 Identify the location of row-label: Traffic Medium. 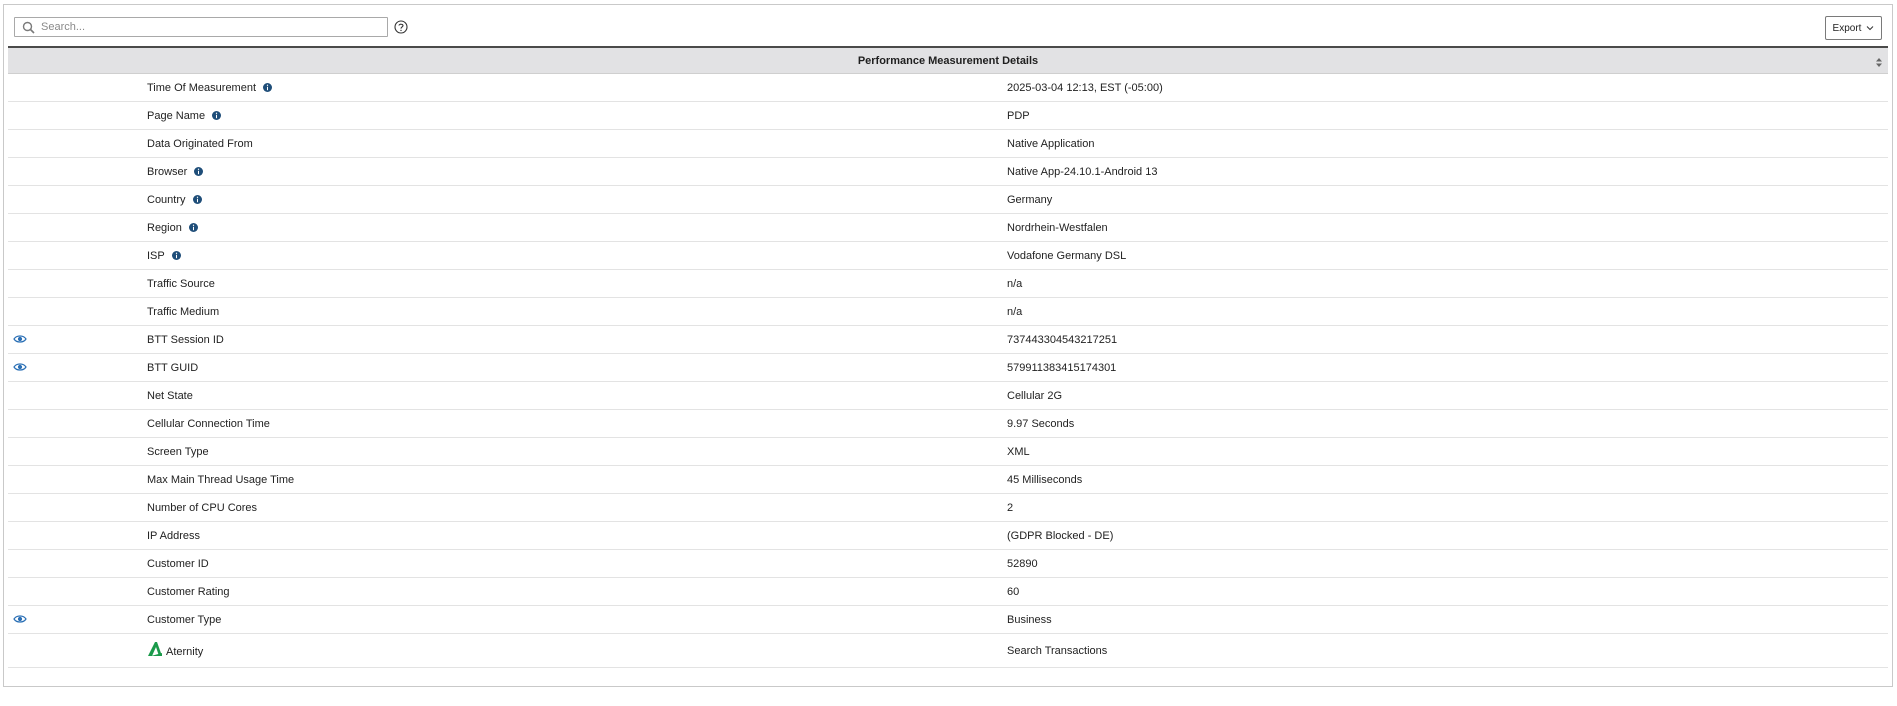
(183, 311).